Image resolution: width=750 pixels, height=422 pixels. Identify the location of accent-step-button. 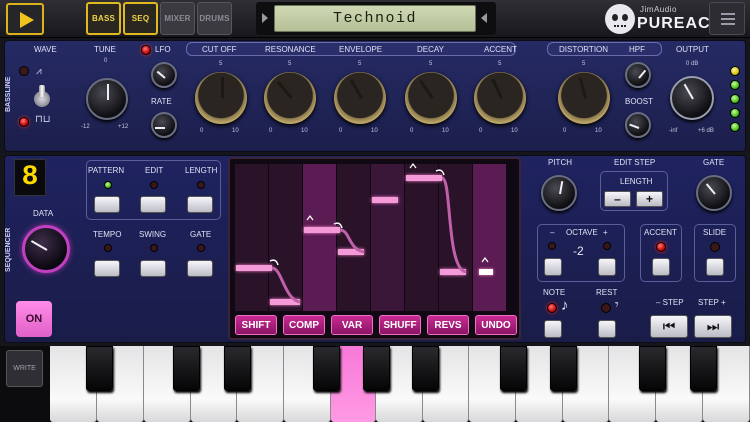
(661, 267).